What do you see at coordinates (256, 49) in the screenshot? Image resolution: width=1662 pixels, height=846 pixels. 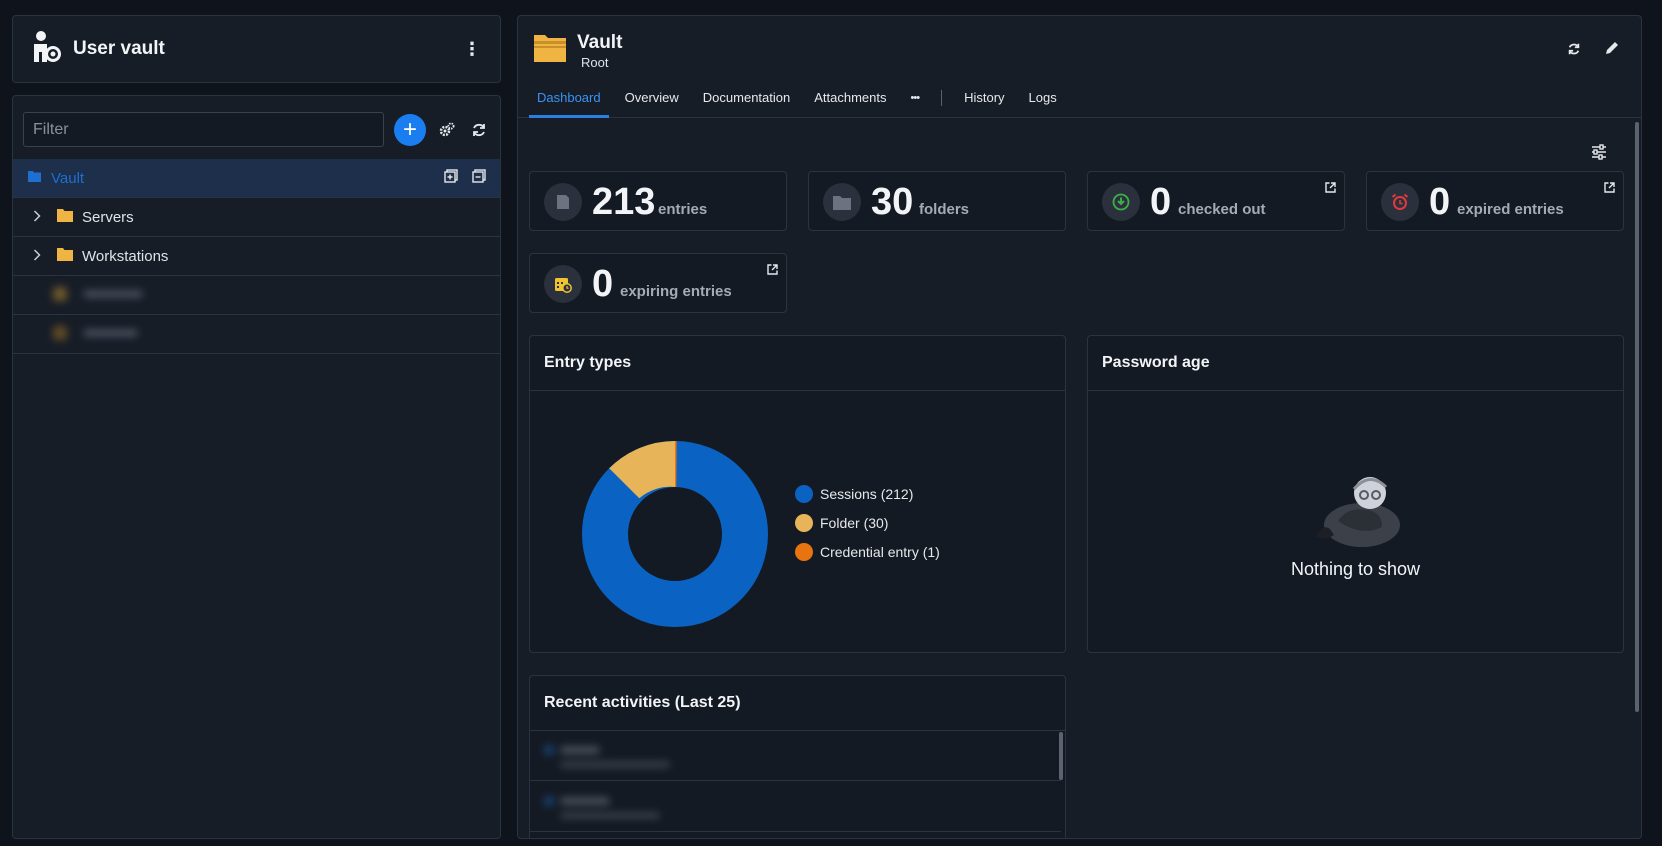 I see `vault-selector-header: User vault ⋮` at bounding box center [256, 49].